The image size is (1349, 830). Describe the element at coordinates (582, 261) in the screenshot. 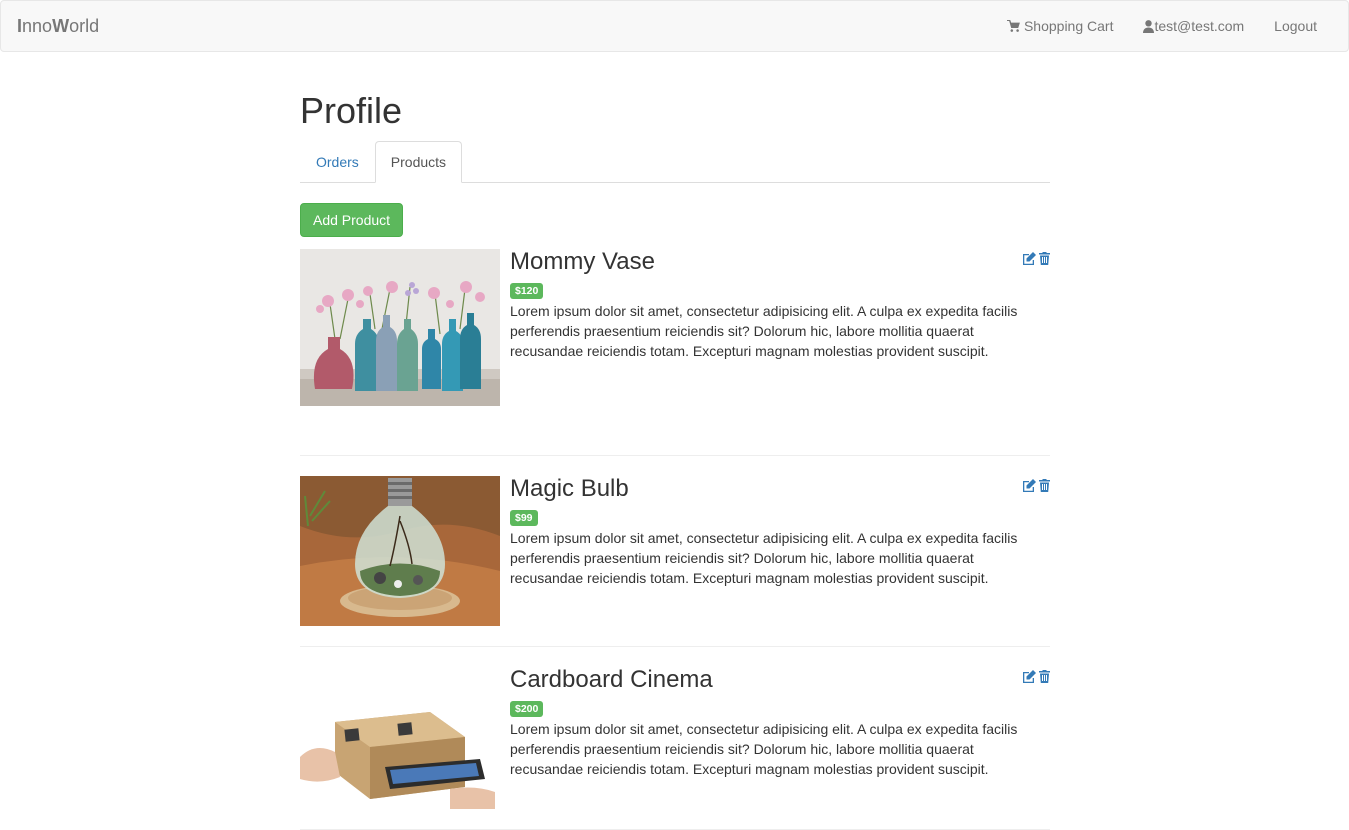

I see `product-name: Mommy Vase` at that location.